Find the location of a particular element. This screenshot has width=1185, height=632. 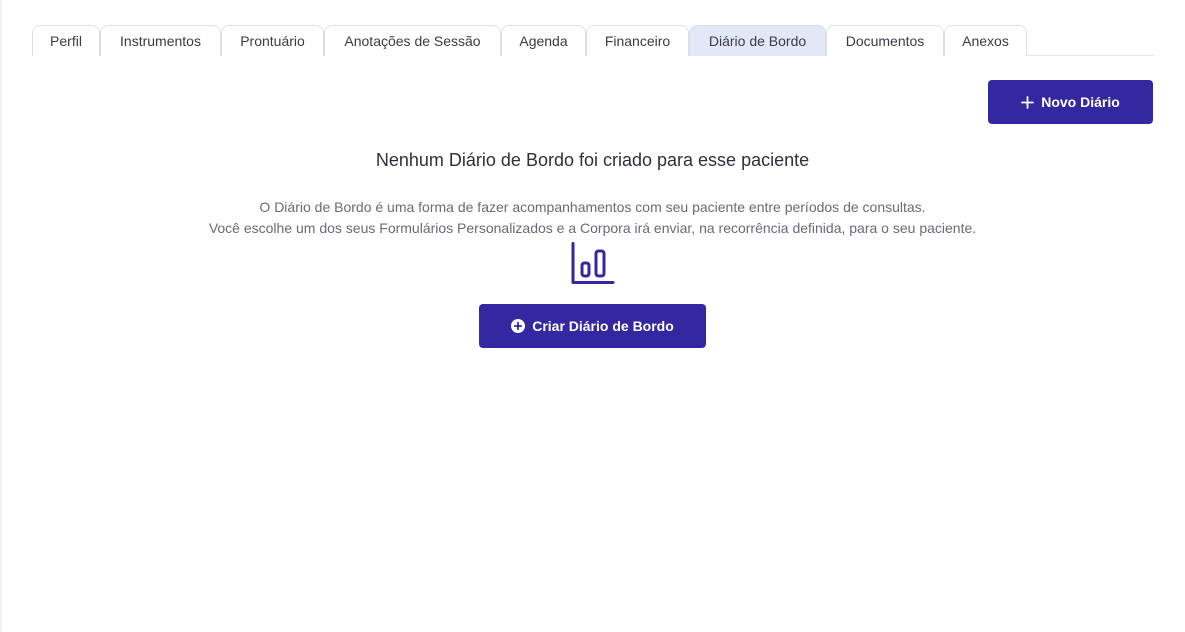

tab-documentos: Documentos is located at coordinates (885, 40).